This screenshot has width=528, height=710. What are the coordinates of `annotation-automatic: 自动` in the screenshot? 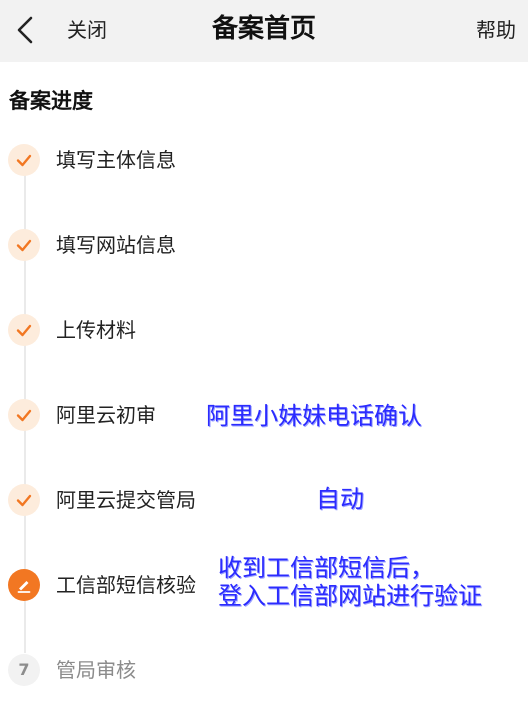 It's located at (340, 499).